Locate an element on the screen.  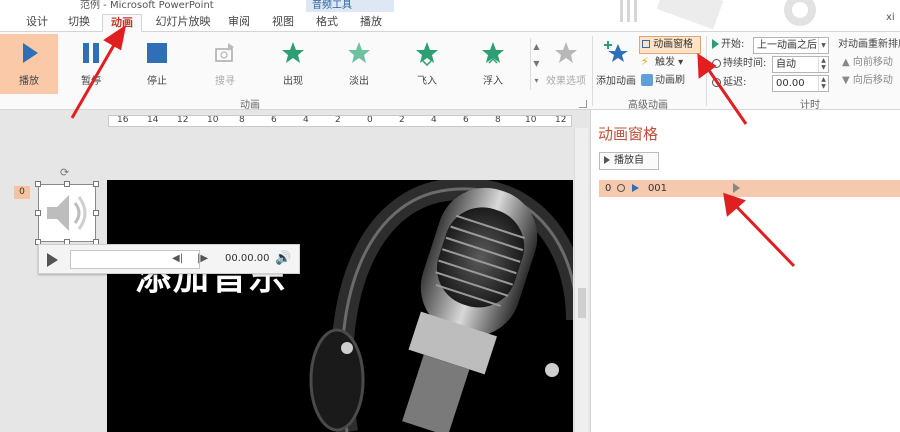
start-label-row: 开始: is located at coordinates (728, 45).